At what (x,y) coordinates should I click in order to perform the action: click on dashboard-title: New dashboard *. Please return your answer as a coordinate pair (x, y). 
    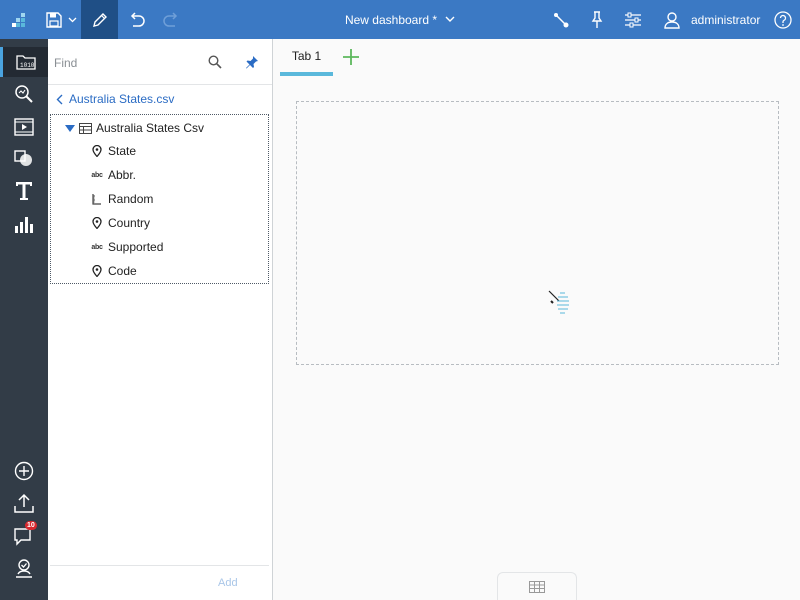
    Looking at the image, I should click on (400, 19).